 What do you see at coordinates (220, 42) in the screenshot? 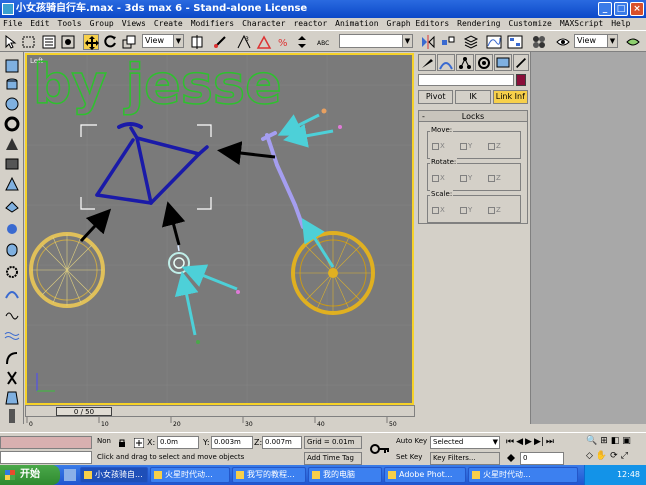
I see `select-and-manipulate-icon` at bounding box center [220, 42].